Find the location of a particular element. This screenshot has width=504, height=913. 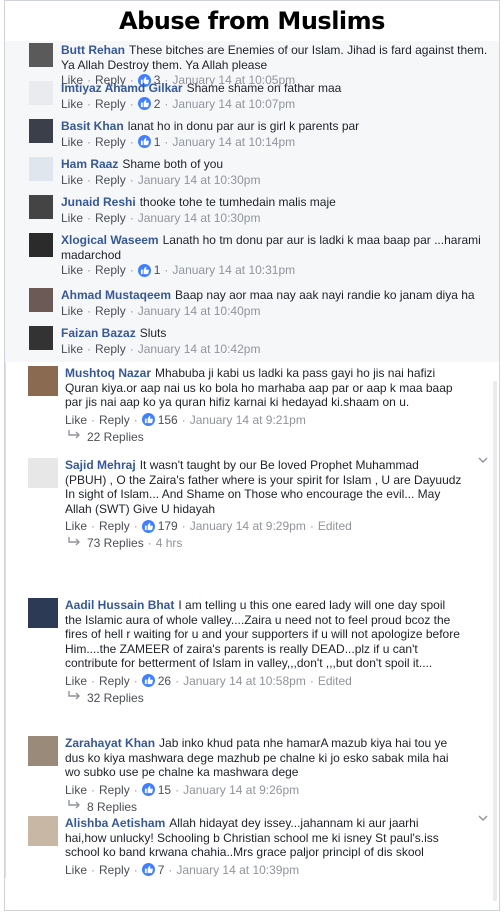

timestamp: January 14 at 10:42pm is located at coordinates (199, 349).